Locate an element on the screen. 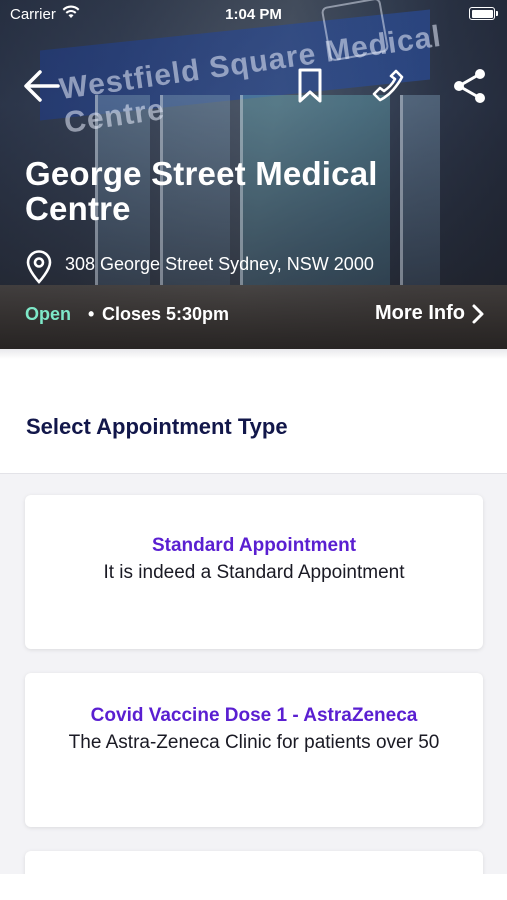  closing-time: Closes 5:30pm is located at coordinates (166, 314).